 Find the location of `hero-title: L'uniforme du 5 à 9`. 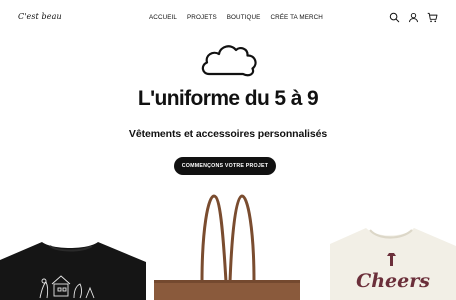

hero-title: L'uniforme du 5 à 9 is located at coordinates (228, 98).